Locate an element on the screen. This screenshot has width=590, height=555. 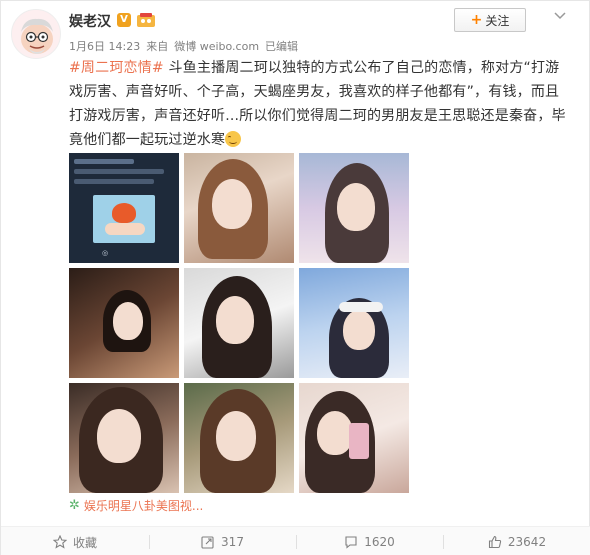
action-bar: 收藏 317 1620 23642 is located at coordinates (295, 540).